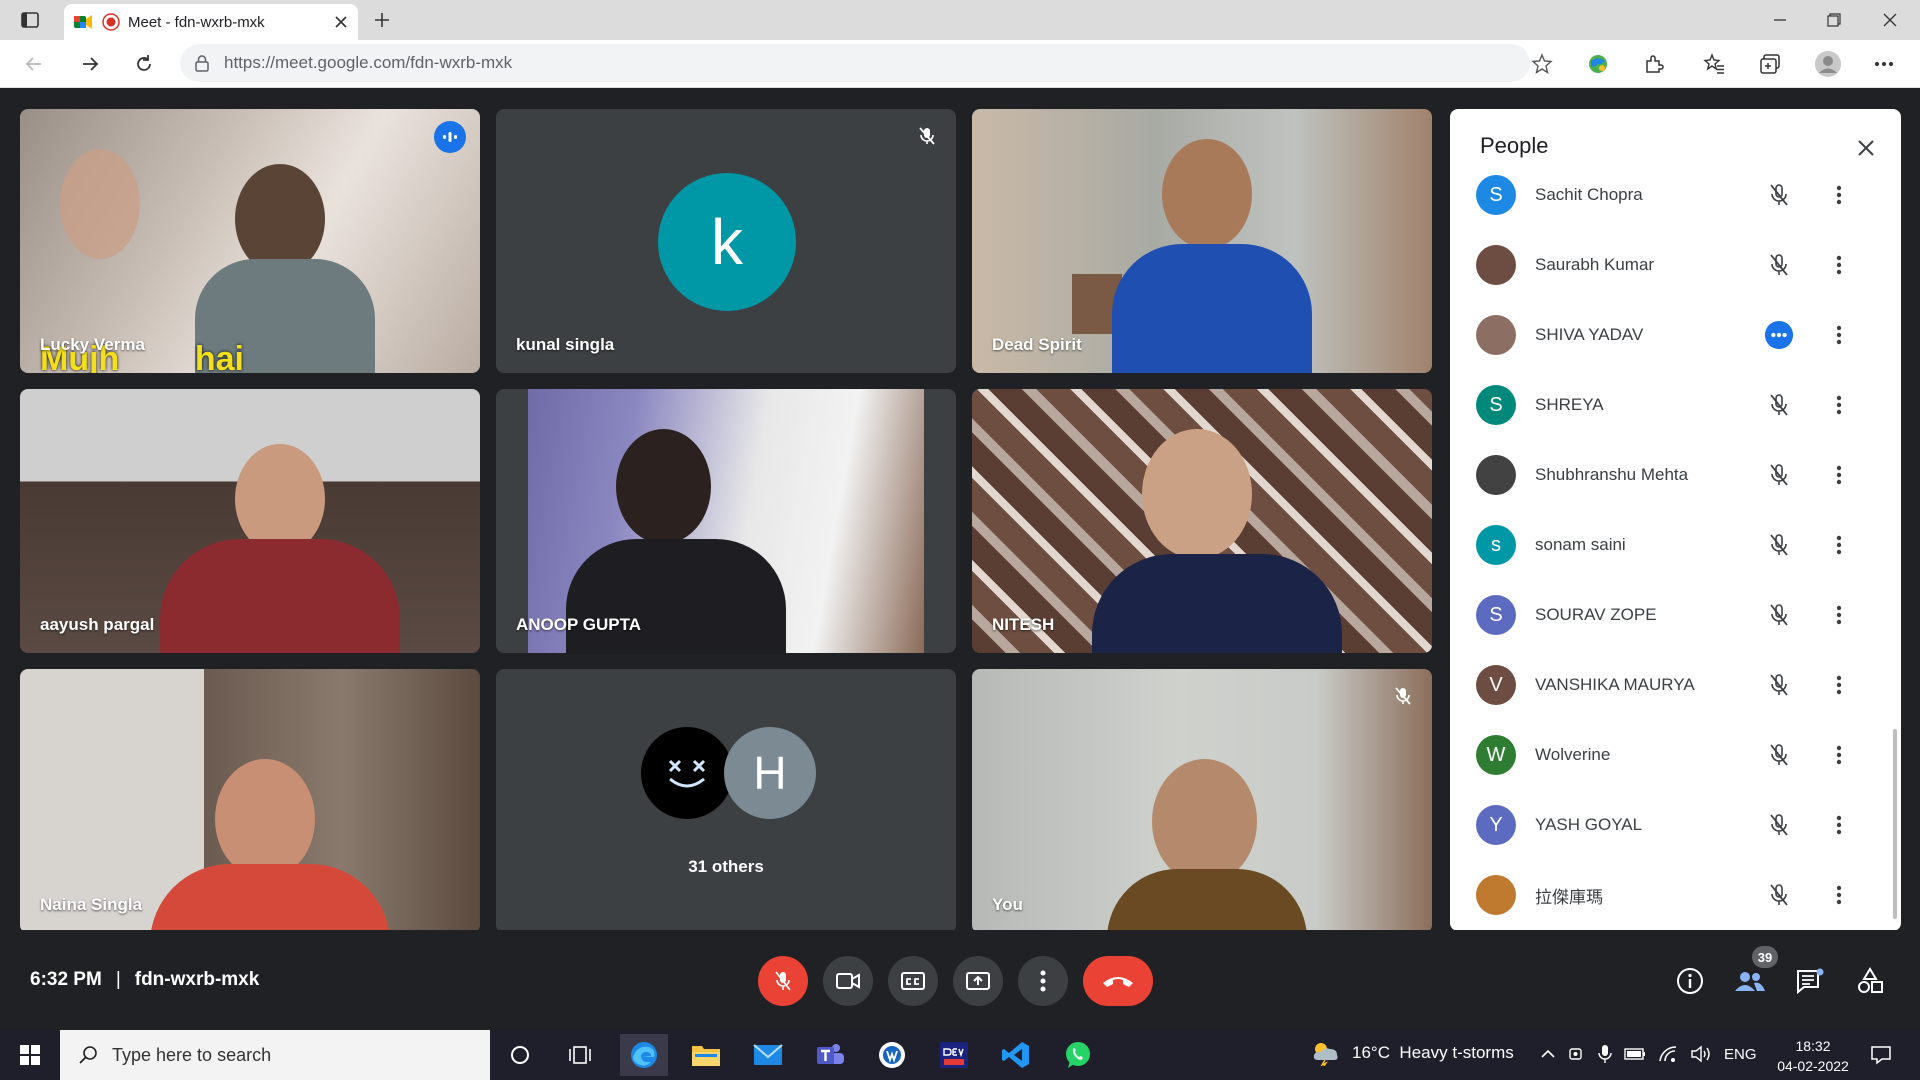 The image size is (1920, 1080). What do you see at coordinates (1890, 20) in the screenshot?
I see `close-window-icon` at bounding box center [1890, 20].